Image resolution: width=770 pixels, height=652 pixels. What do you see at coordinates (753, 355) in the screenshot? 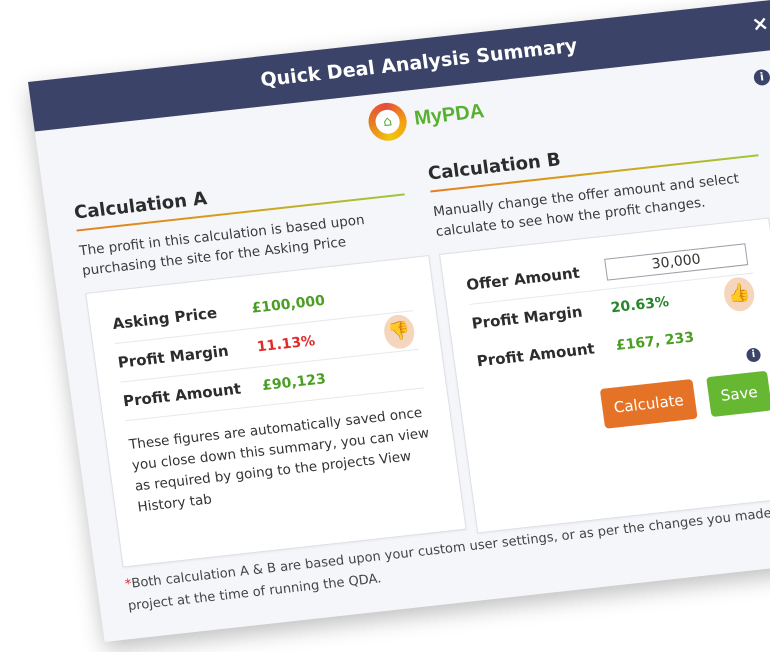
I see `info-icon: i` at bounding box center [753, 355].